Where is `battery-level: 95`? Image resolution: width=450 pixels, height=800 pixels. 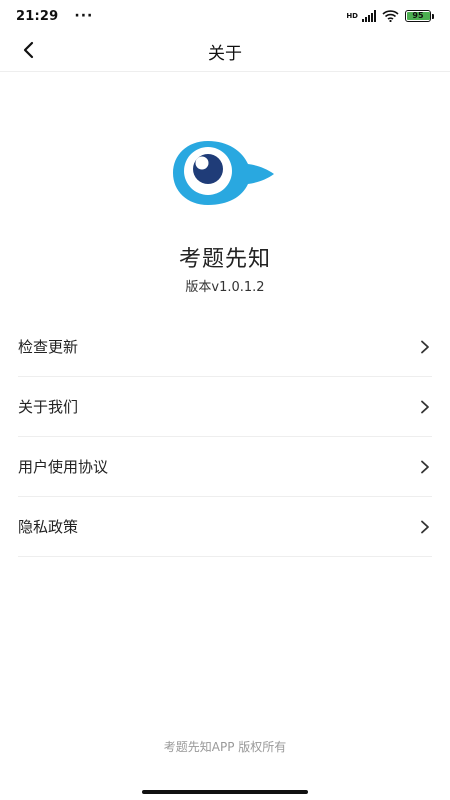 battery-level: 95 is located at coordinates (418, 15).